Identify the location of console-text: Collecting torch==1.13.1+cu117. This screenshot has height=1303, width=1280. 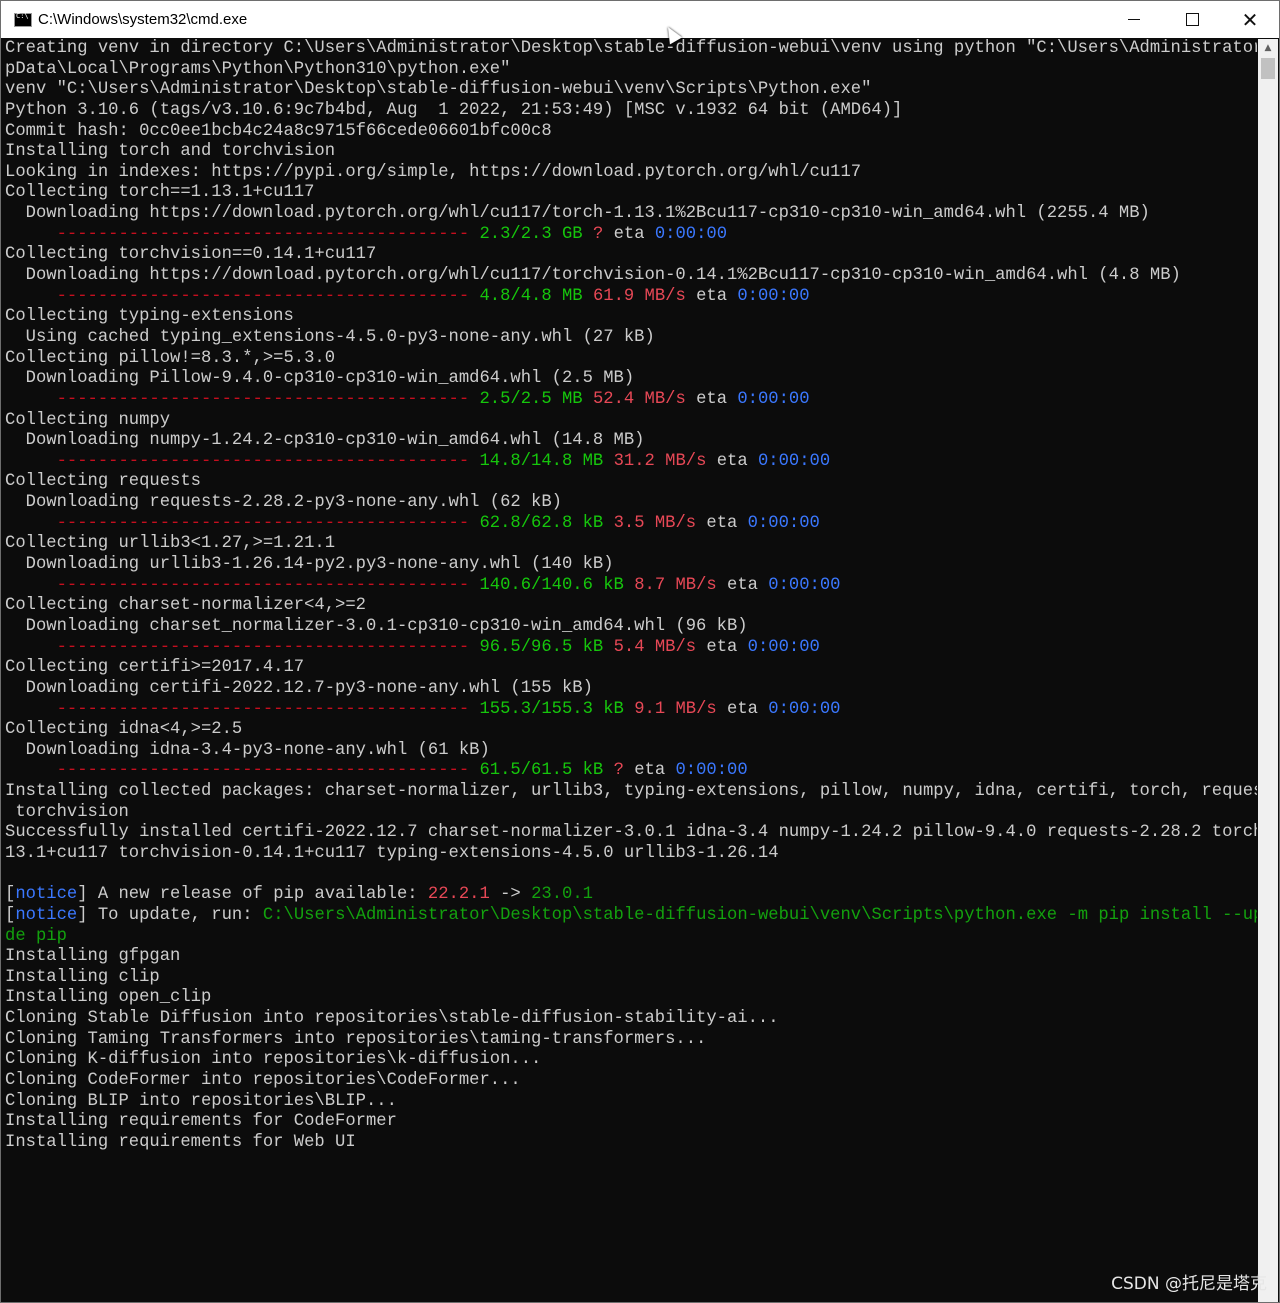
(160, 193).